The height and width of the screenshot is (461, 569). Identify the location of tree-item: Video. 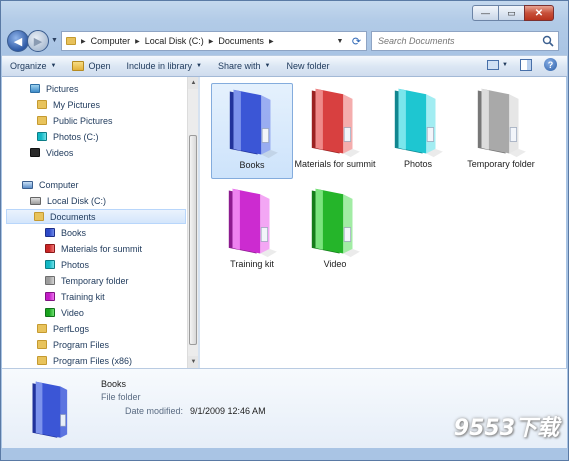
(64, 312).